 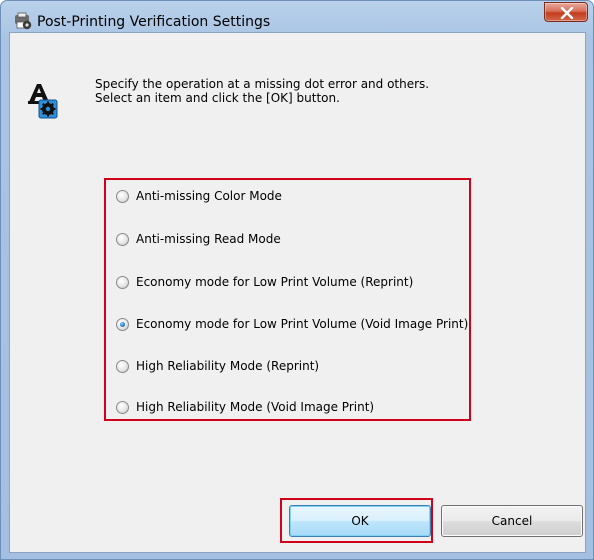 I want to click on print-settings-gear-icon, so click(x=44, y=100).